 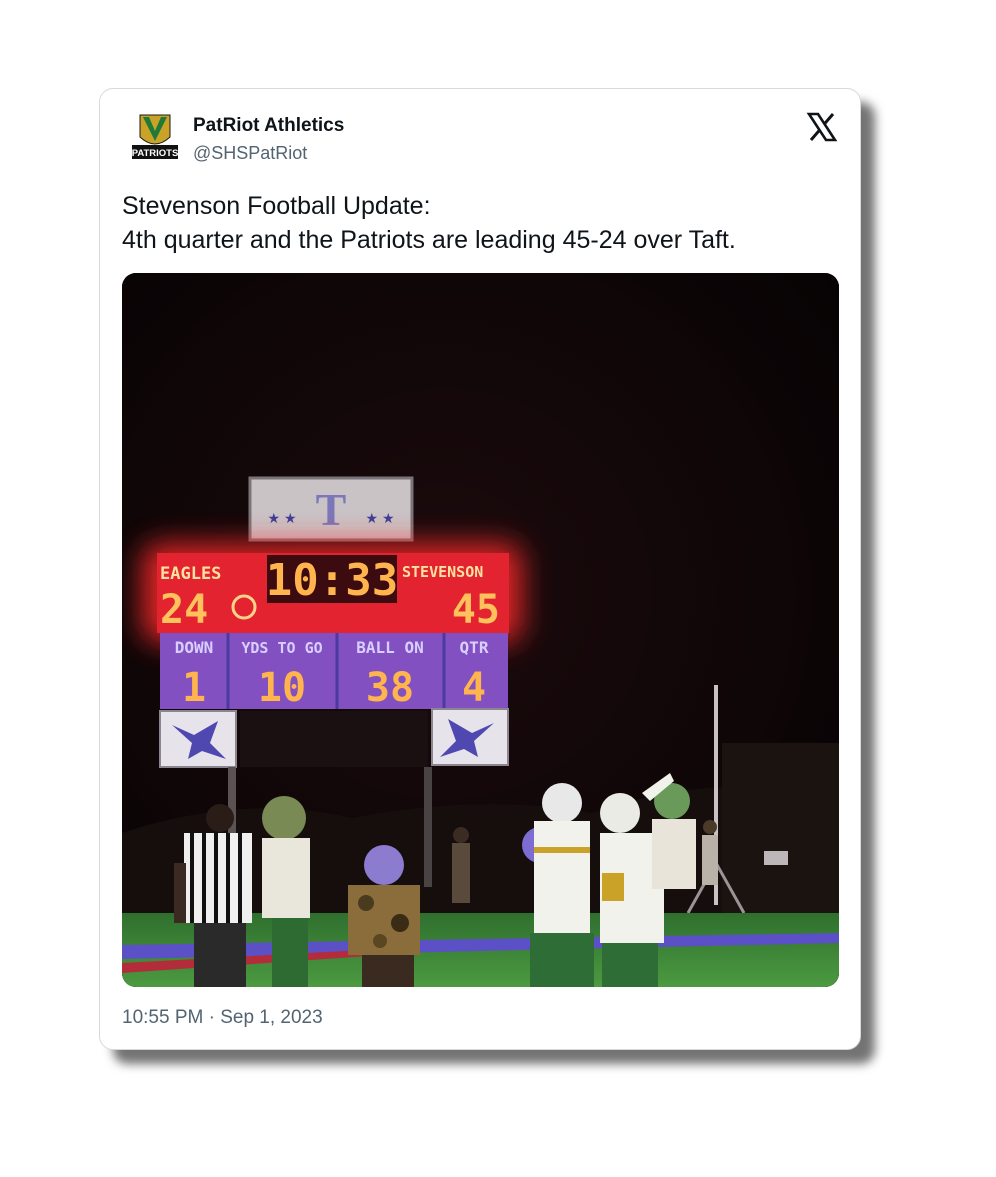 I want to click on x-logo-icon, so click(x=822, y=127).